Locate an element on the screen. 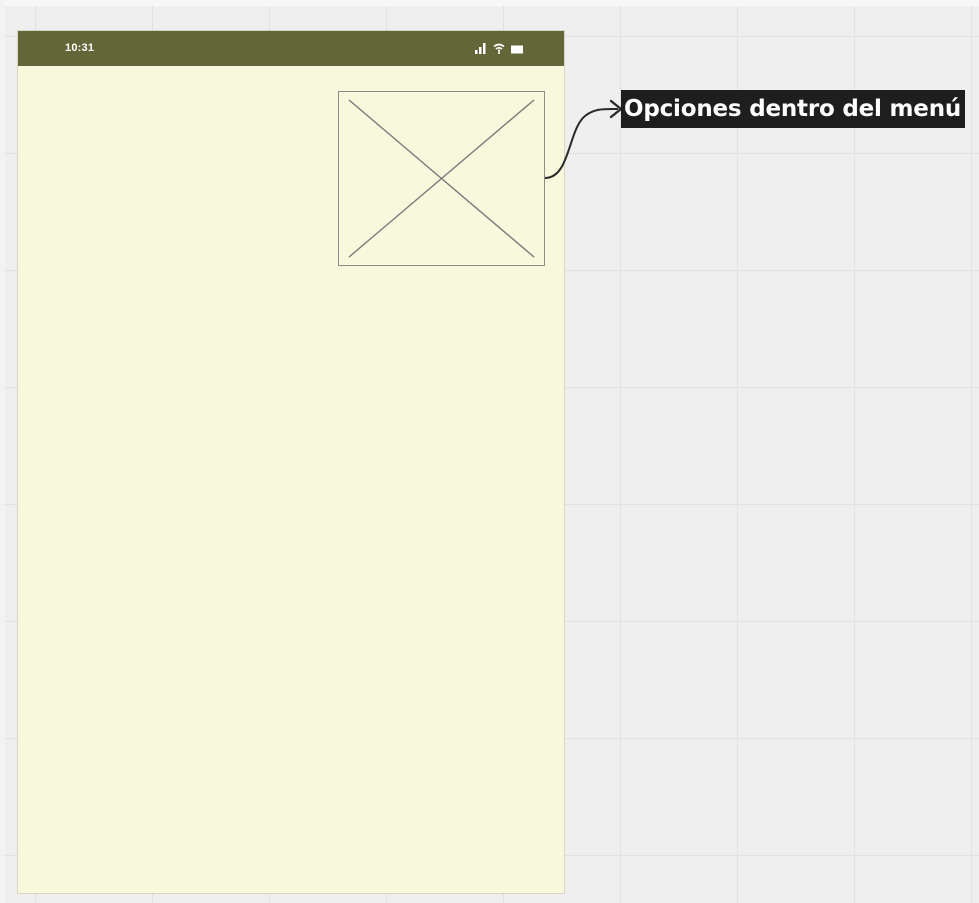 This screenshot has width=979, height=903. connector-arrow is located at coordinates (585, 140).